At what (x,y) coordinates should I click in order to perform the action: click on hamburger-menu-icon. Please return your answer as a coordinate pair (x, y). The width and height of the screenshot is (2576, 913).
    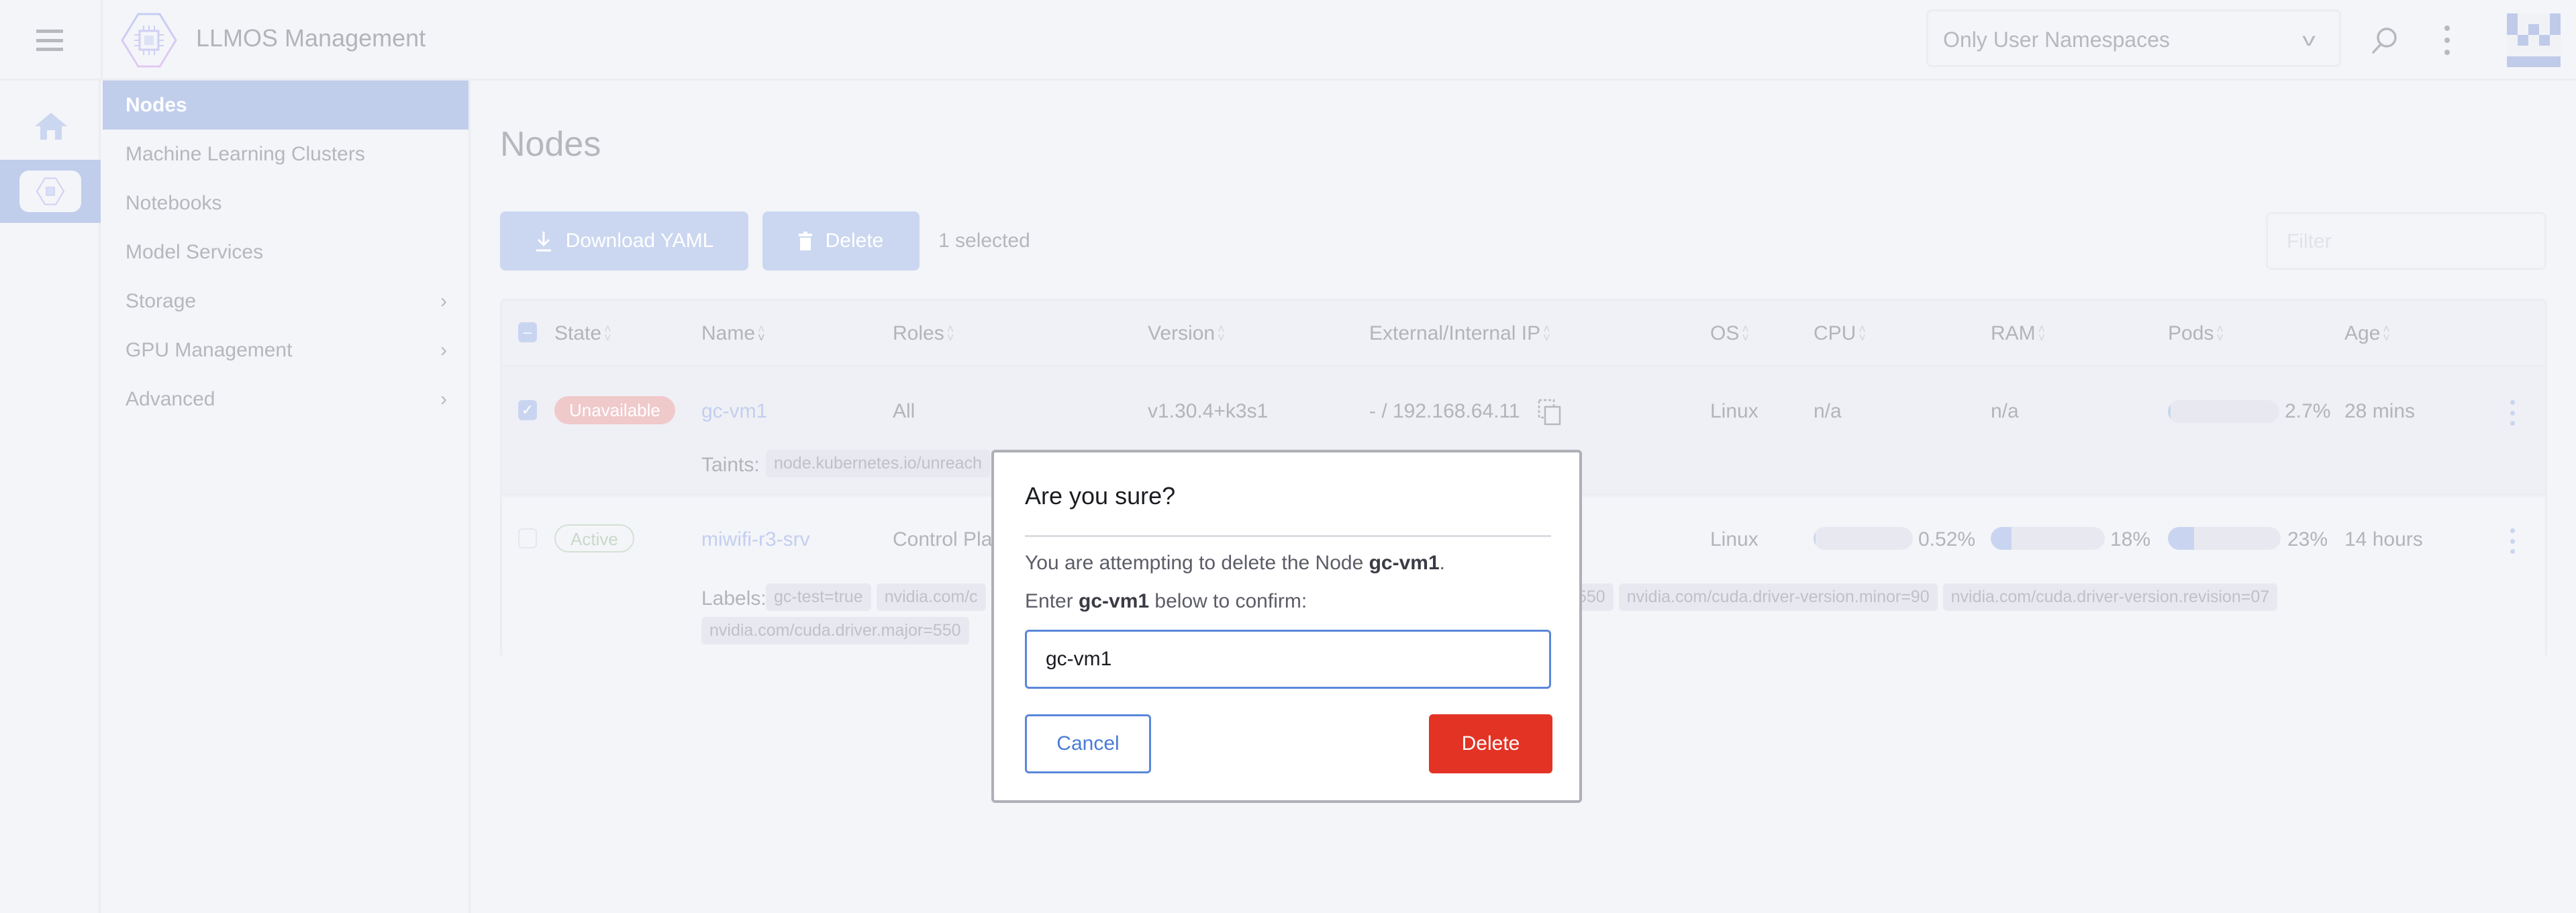
    Looking at the image, I should click on (49, 40).